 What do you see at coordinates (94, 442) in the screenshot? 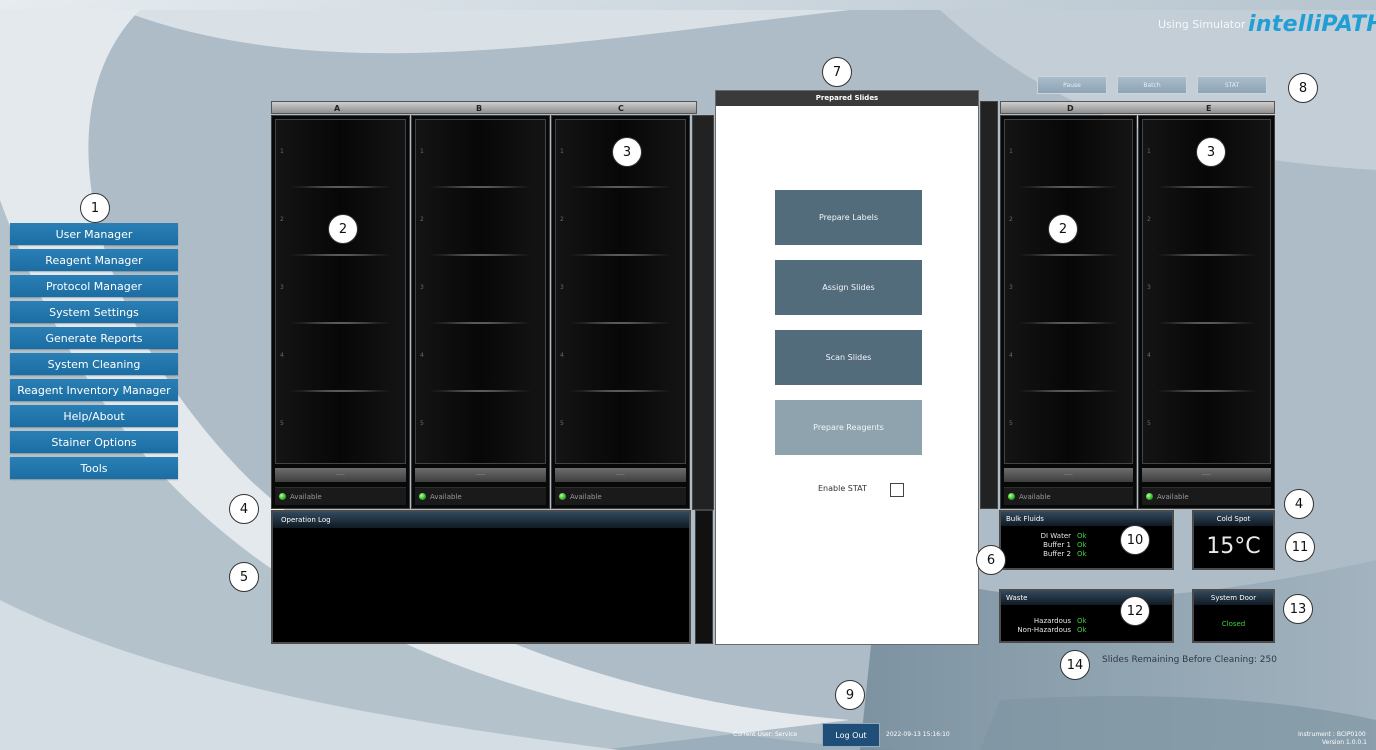
I see `menu-item-stainer-options: Stainer Options` at bounding box center [94, 442].